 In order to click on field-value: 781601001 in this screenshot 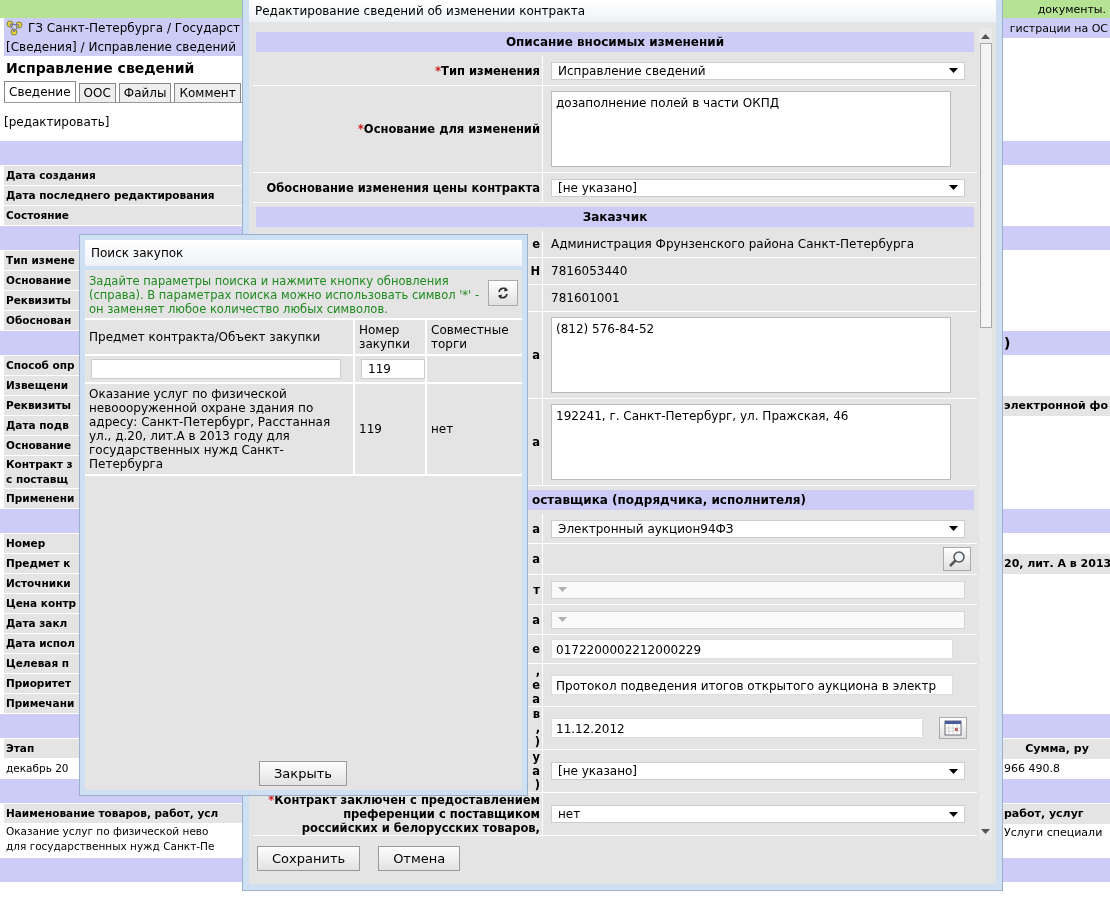, I will do `click(585, 298)`.